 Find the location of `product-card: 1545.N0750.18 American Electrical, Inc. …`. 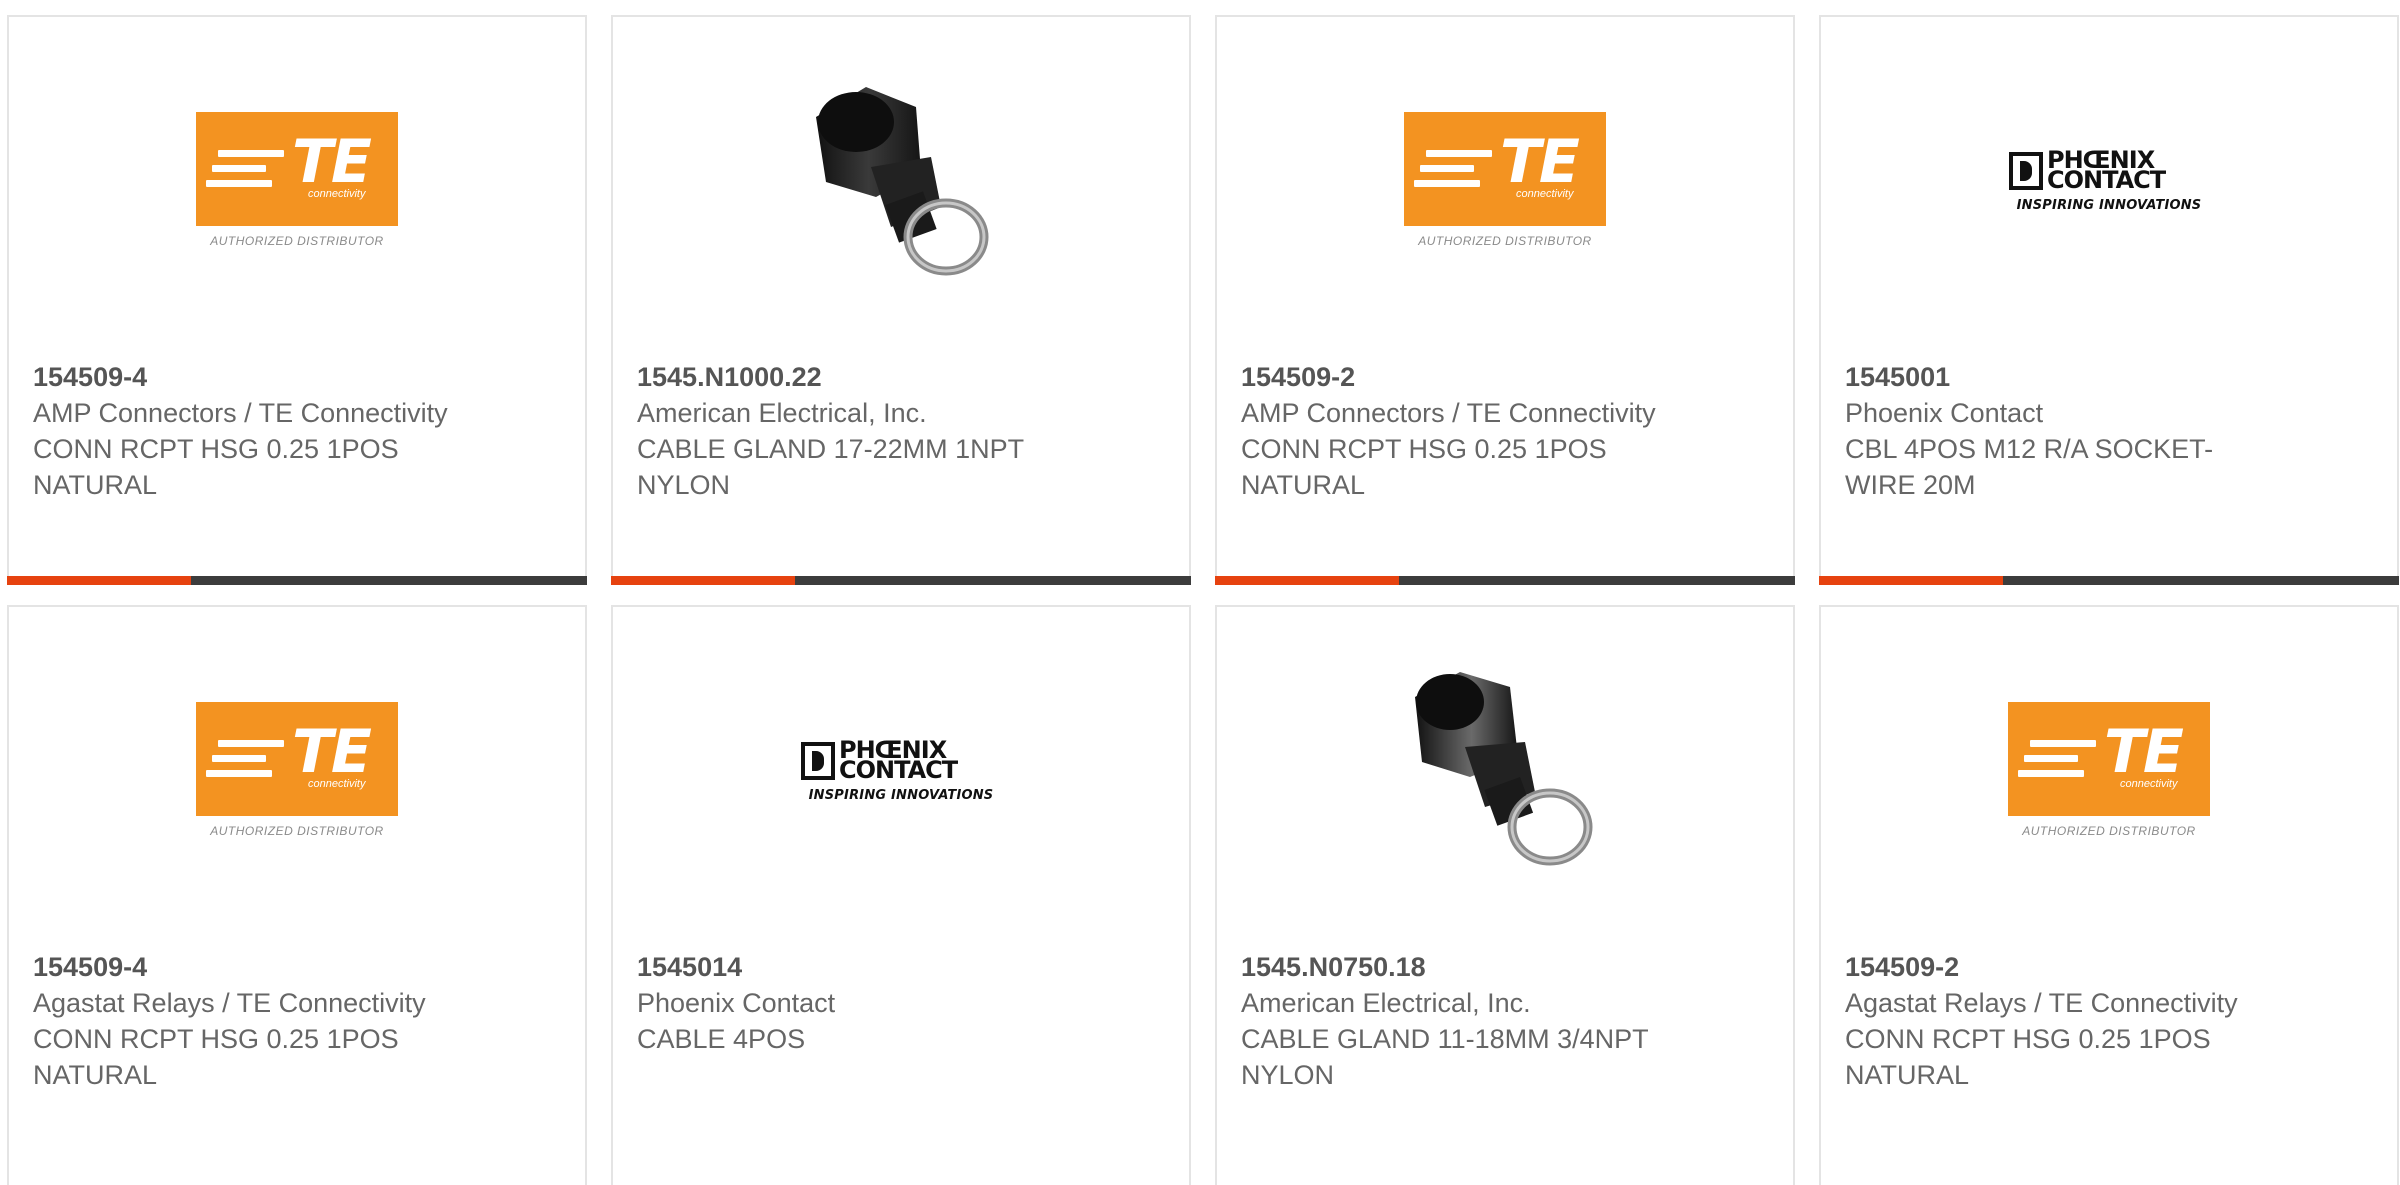

product-card: 1545.N0750.18 American Electrical, Inc. … is located at coordinates (1505, 895).